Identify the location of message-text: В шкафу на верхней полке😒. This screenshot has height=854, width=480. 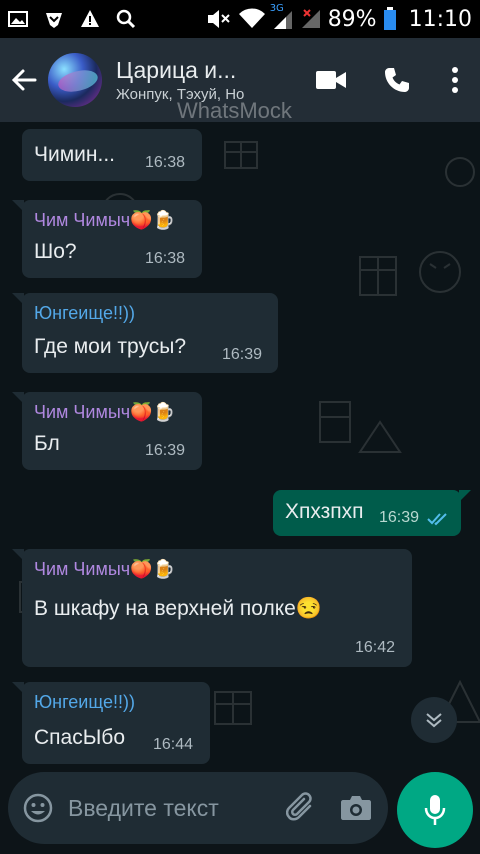
(178, 608).